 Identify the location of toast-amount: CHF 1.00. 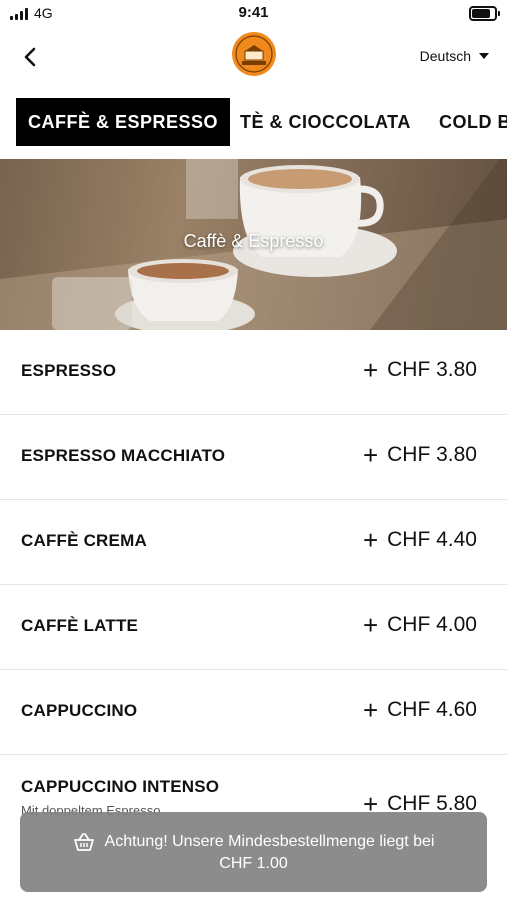
(253, 863).